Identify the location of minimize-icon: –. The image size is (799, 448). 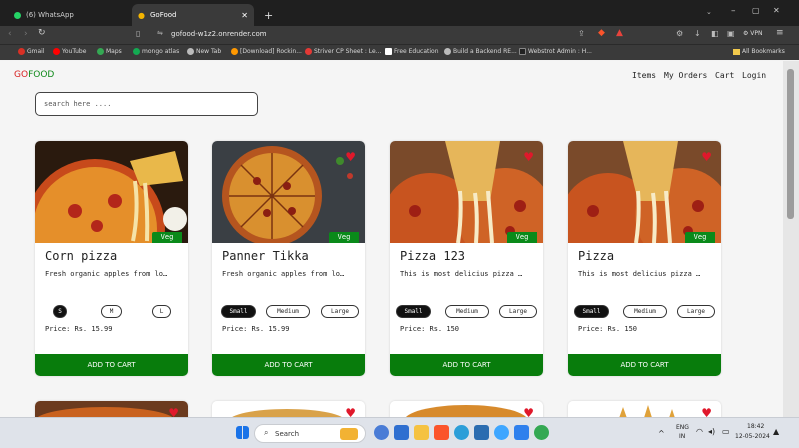
(733, 11).